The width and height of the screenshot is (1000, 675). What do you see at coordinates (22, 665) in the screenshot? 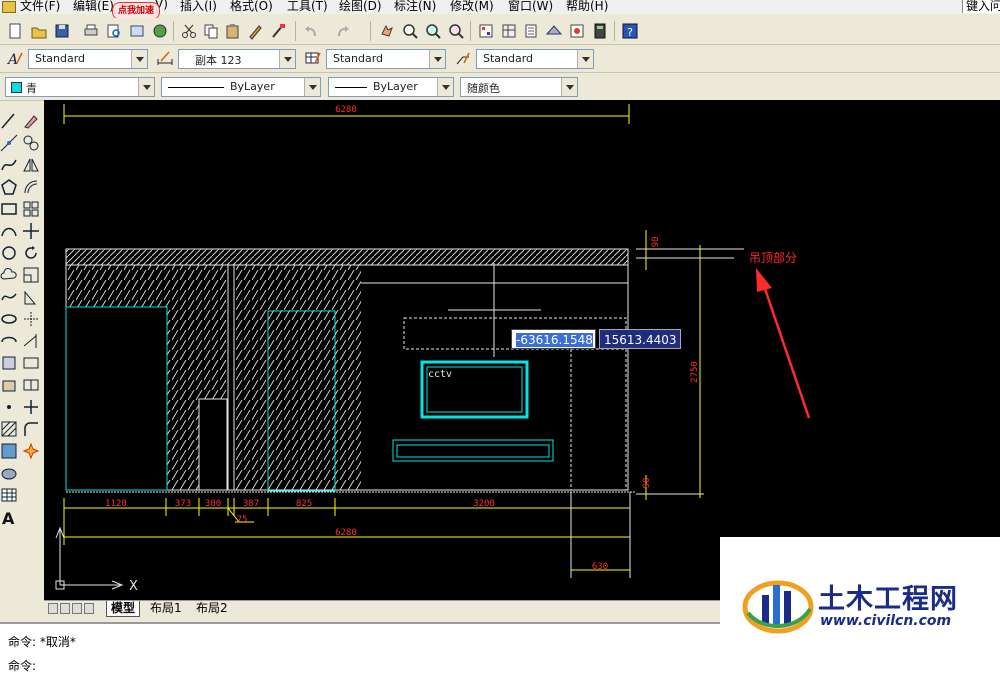
I see `command-prompt: 命令:` at bounding box center [22, 665].